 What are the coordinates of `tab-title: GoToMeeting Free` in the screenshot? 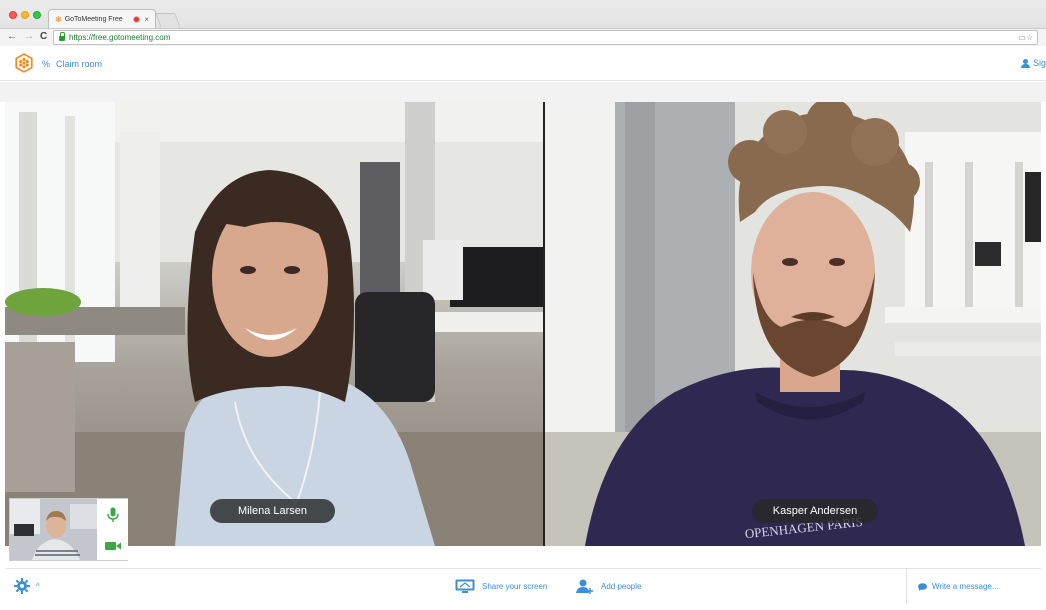 It's located at (93, 19).